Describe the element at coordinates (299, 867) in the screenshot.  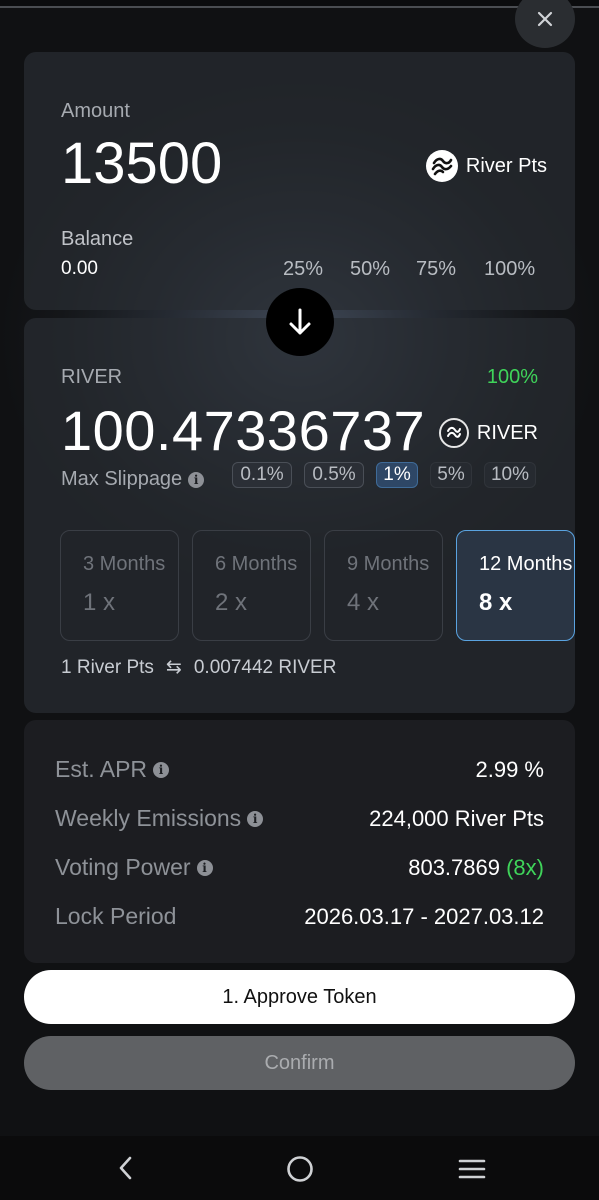
I see `voting-power-row: Voting Power i 803.7869 (8x)` at that location.